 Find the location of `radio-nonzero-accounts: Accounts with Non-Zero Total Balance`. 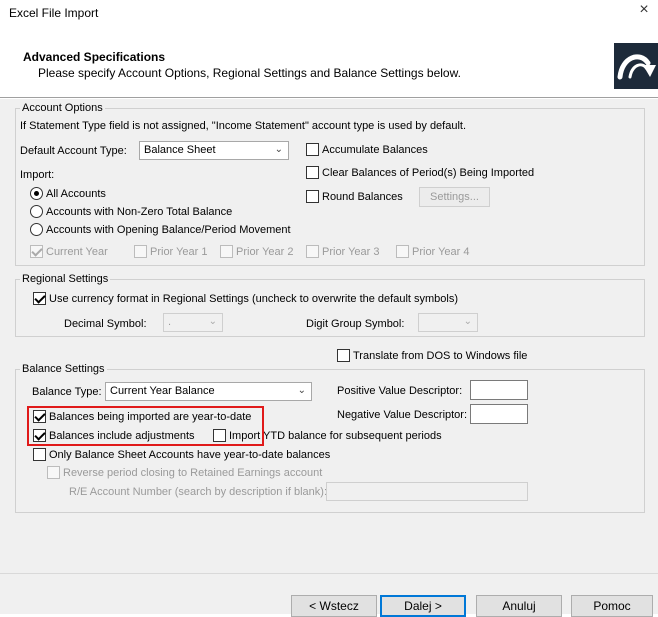

radio-nonzero-accounts: Accounts with Non-Zero Total Balance is located at coordinates (131, 211).